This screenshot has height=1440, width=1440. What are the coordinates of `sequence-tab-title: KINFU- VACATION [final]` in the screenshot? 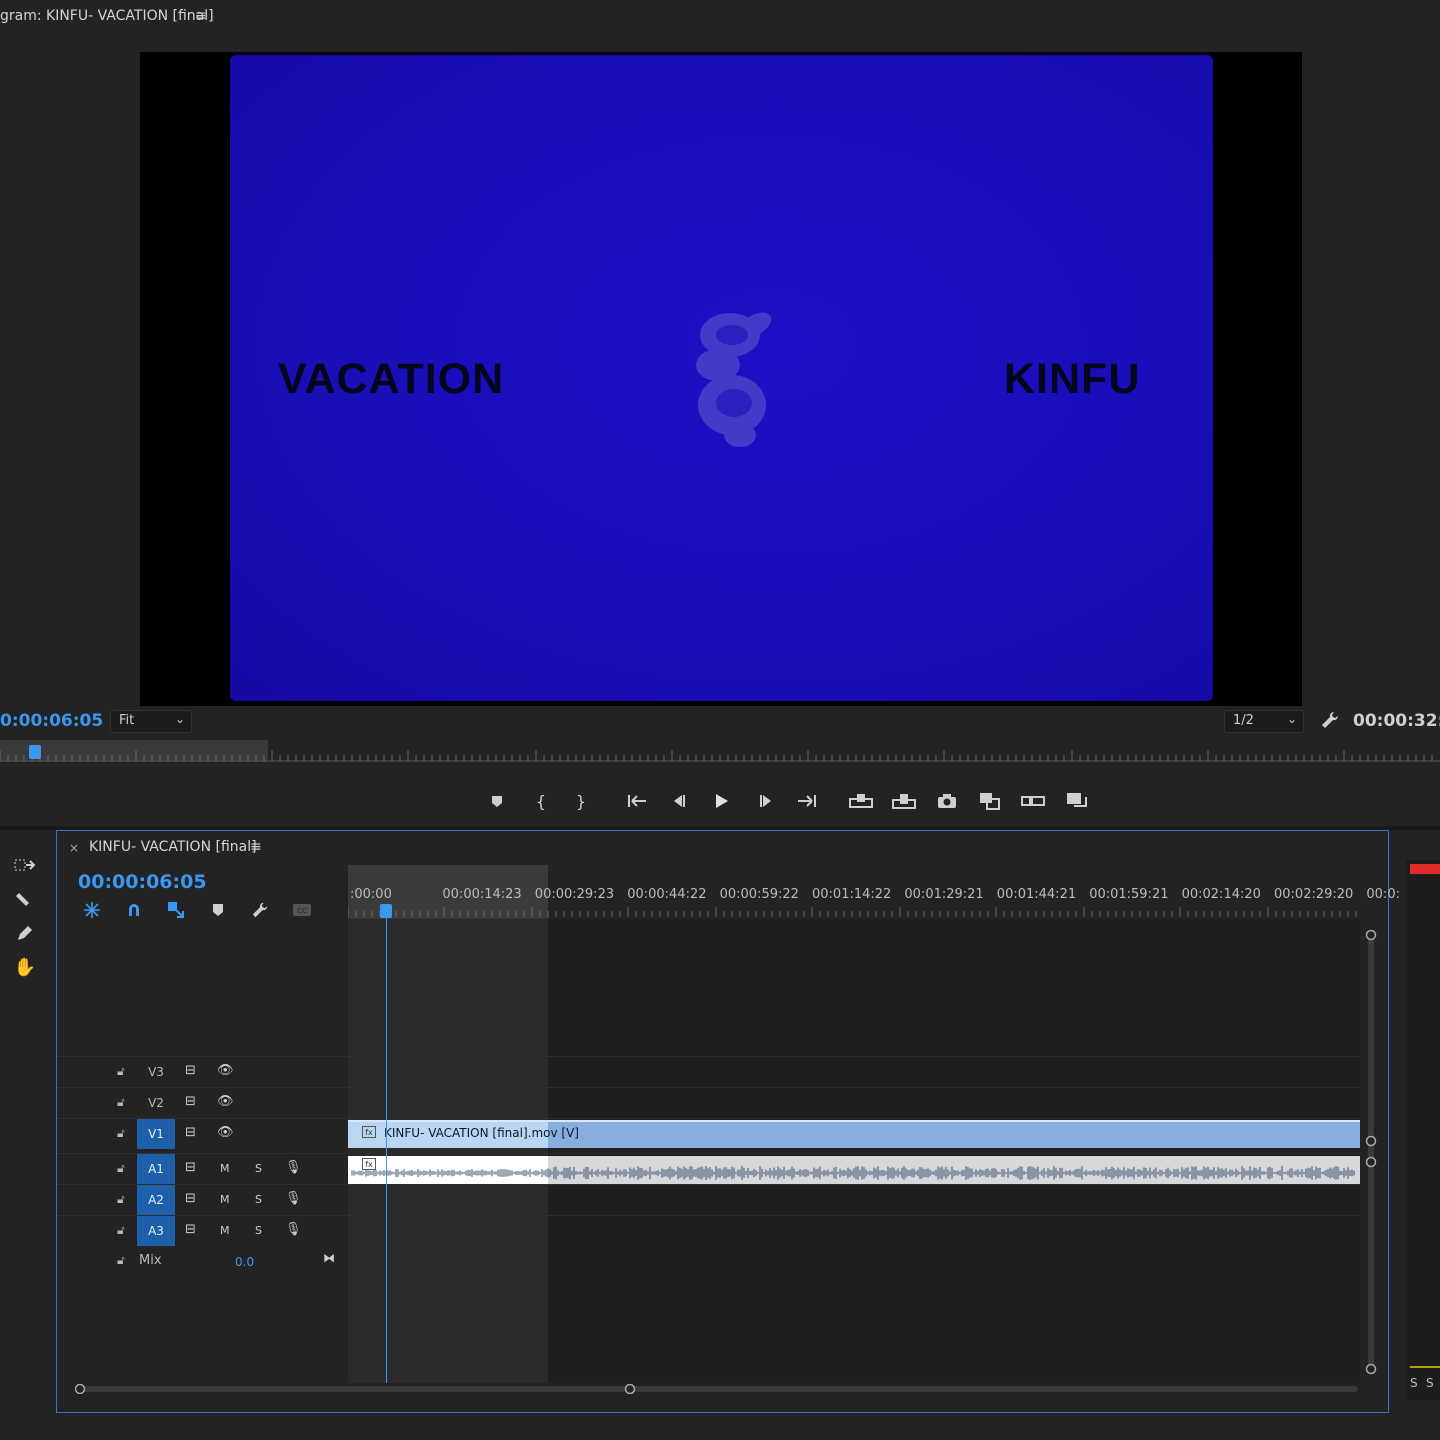 It's located at (173, 847).